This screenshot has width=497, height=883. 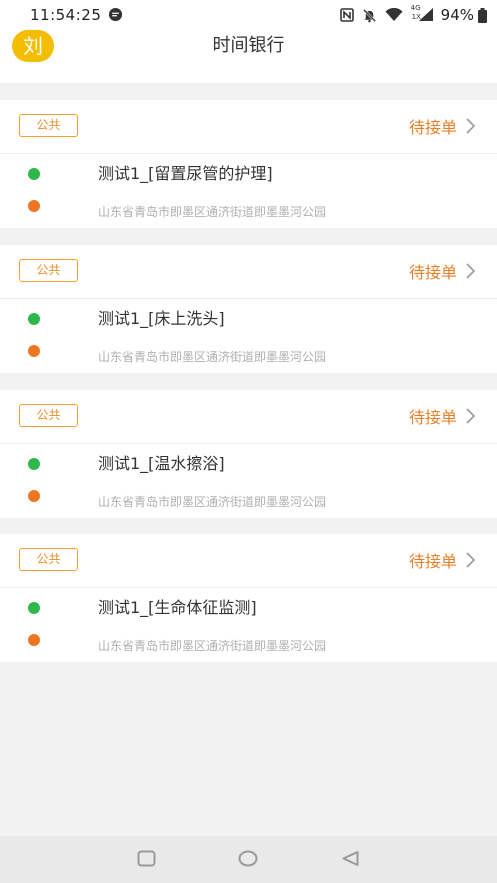 I want to click on order-card: 公共 待接单 测试1_[留置尿管的护理] 山东省青岛市即墨区通济街道即墨墨河公园, so click(x=248, y=164).